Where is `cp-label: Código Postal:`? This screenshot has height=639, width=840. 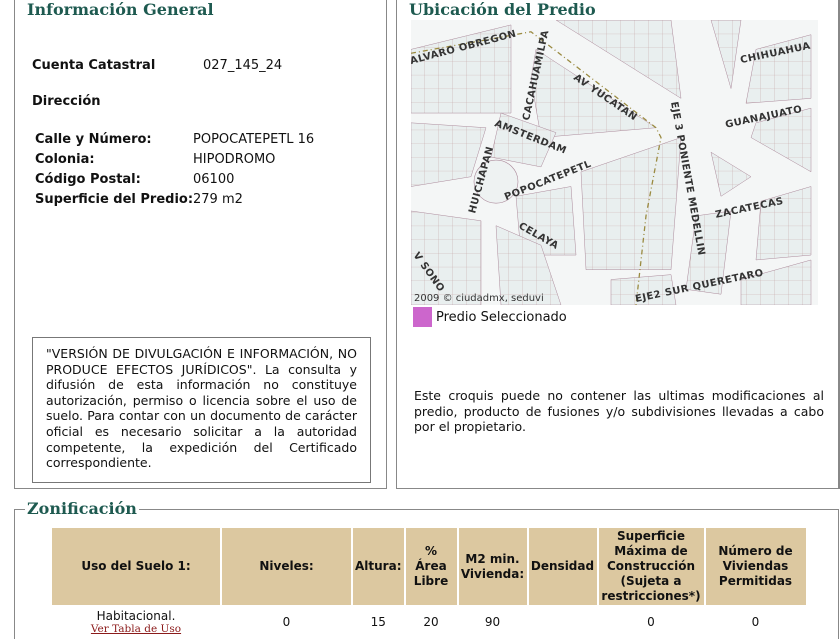 cp-label: Código Postal: is located at coordinates (88, 179).